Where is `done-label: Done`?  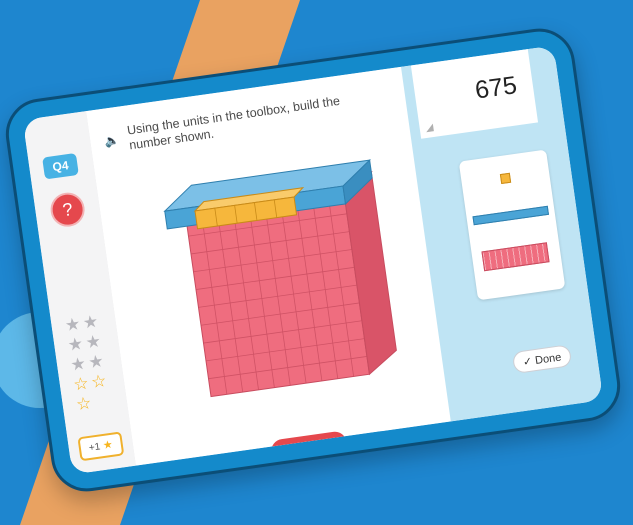
done-label: Done is located at coordinates (548, 358).